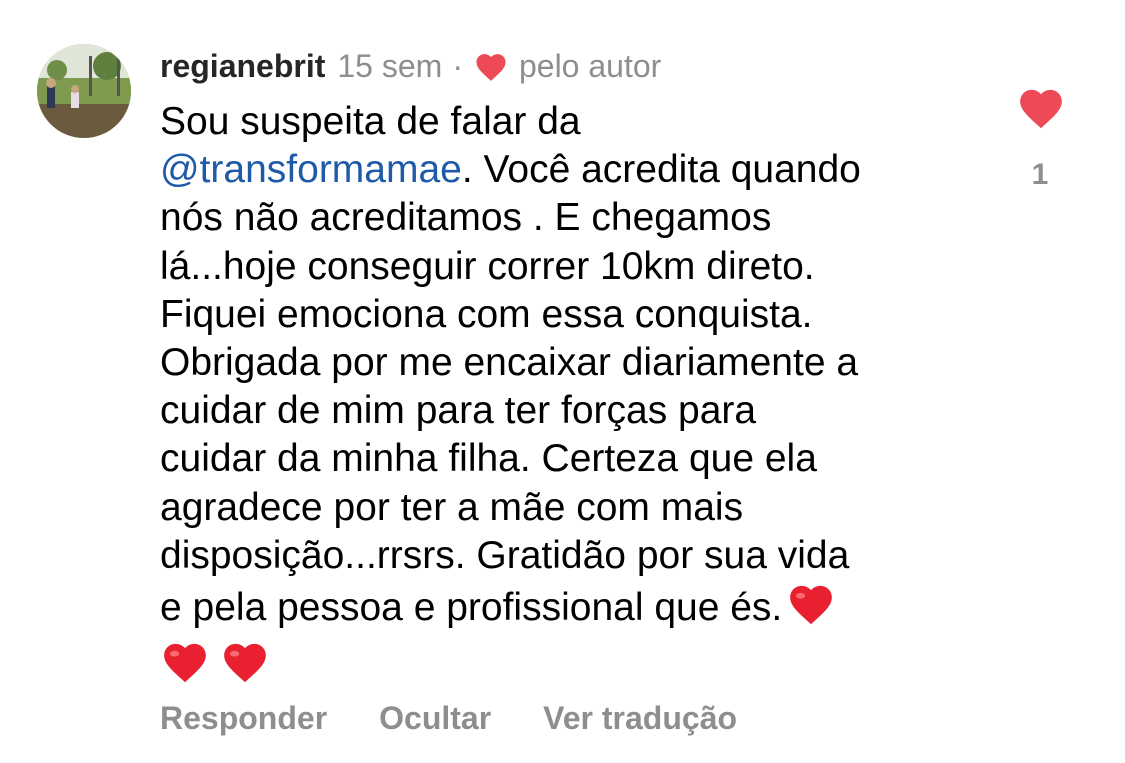 This screenshot has height=763, width=1125. I want to click on avatar-photo, so click(84, 91).